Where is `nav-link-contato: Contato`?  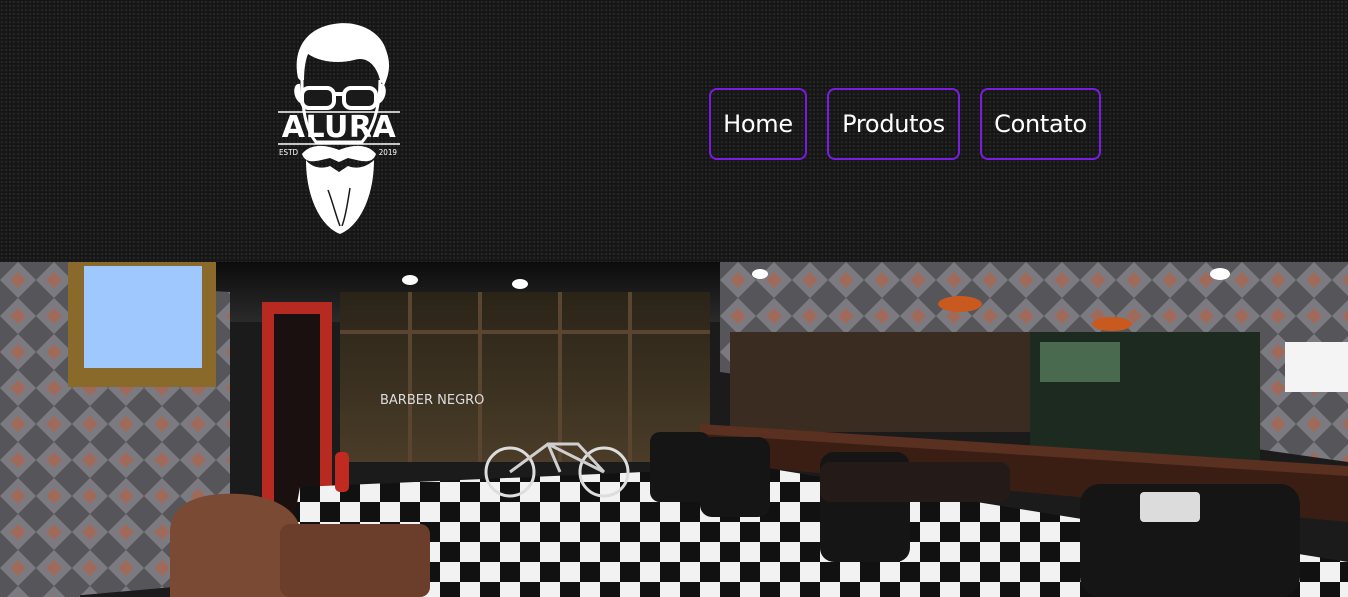 nav-link-contato: Contato is located at coordinates (1040, 124).